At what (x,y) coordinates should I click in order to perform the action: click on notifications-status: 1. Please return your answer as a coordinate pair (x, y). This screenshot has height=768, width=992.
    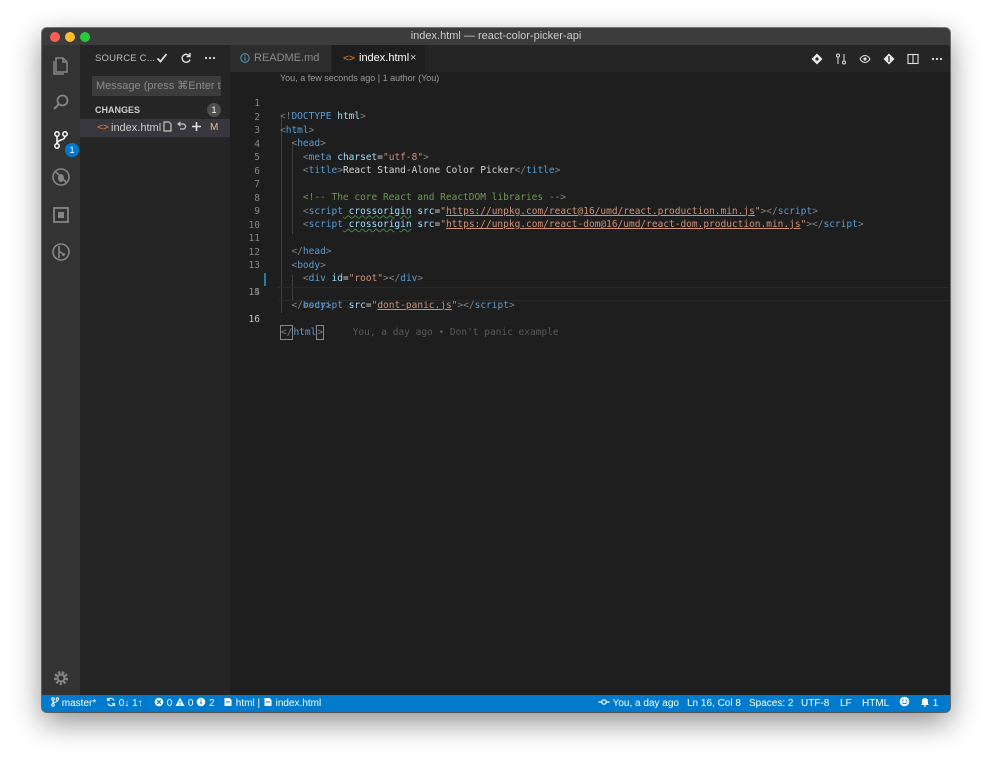
    Looking at the image, I should click on (929, 703).